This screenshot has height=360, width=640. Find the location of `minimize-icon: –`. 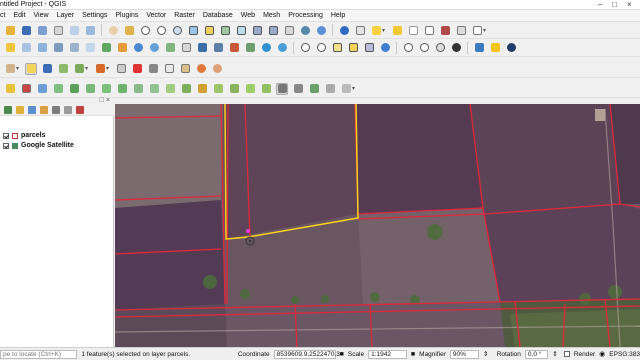

minimize-icon: – is located at coordinates (600, 5).